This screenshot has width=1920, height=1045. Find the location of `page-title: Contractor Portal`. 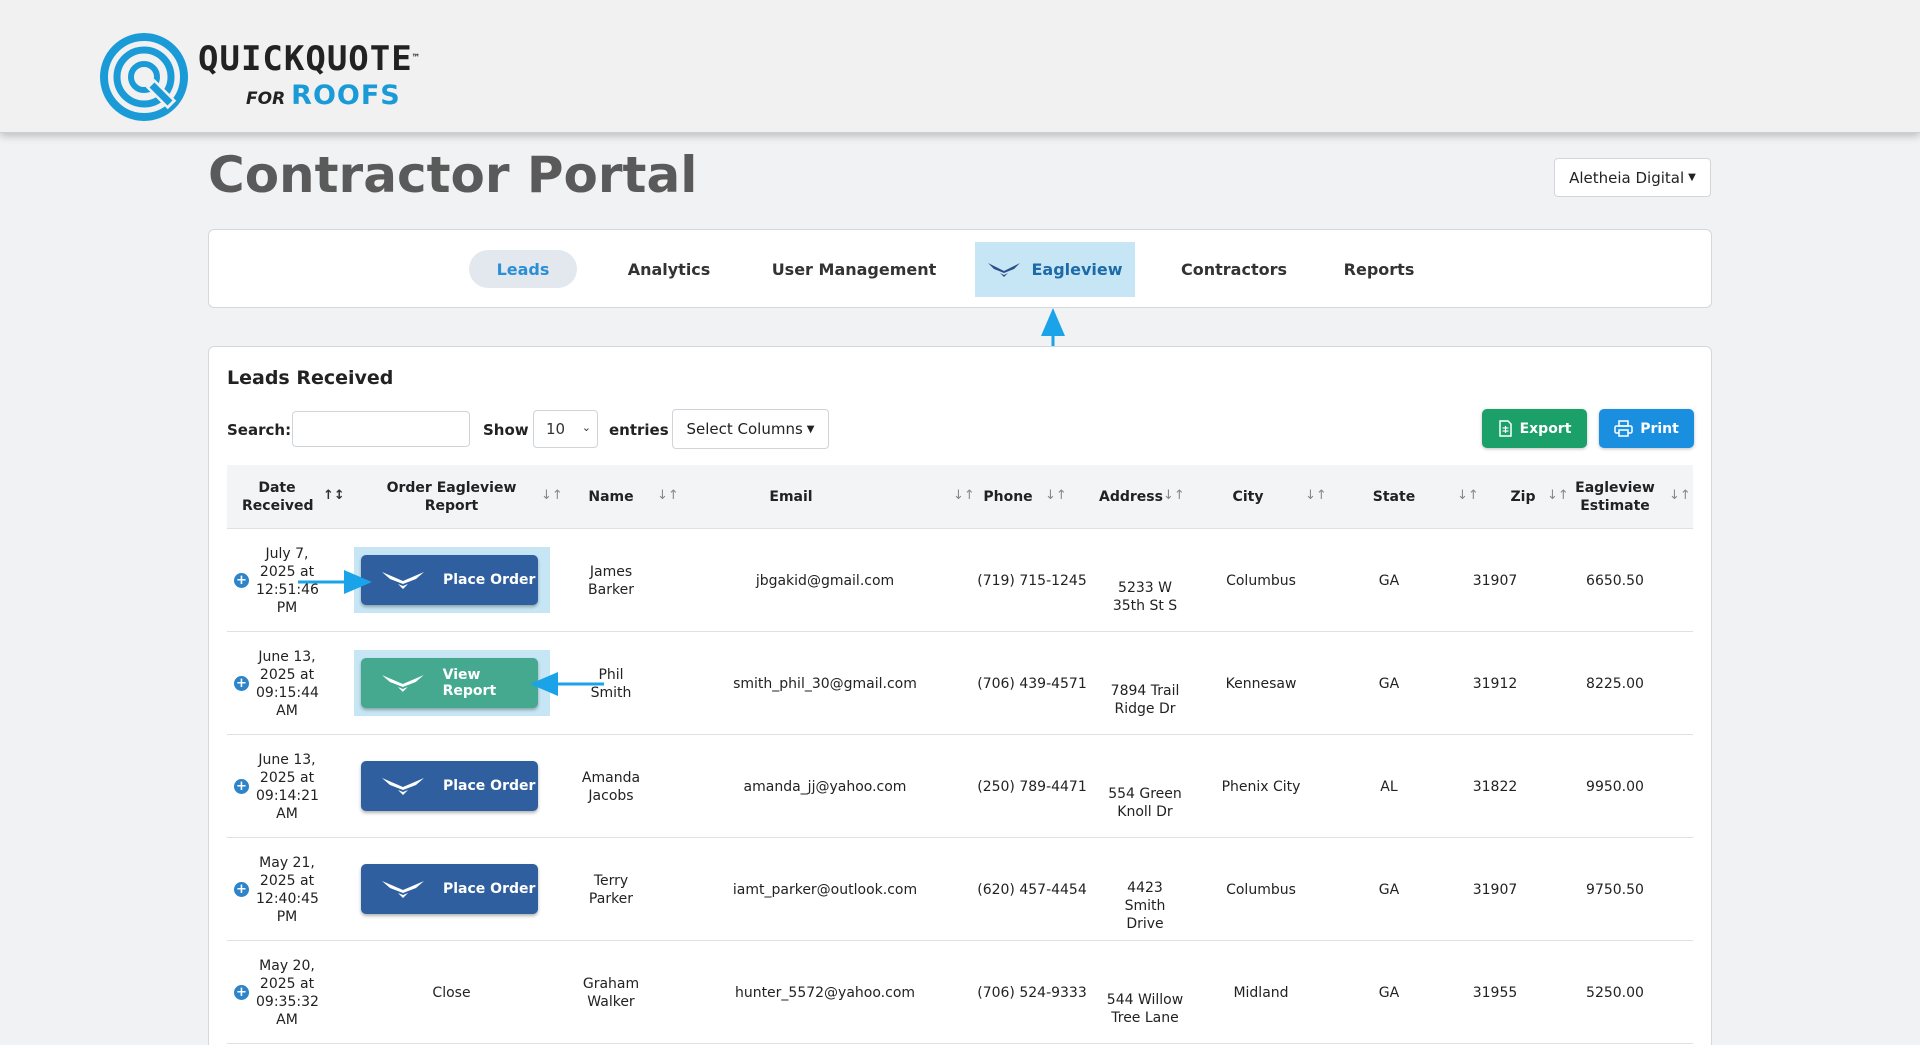

page-title: Contractor Portal is located at coordinates (453, 175).